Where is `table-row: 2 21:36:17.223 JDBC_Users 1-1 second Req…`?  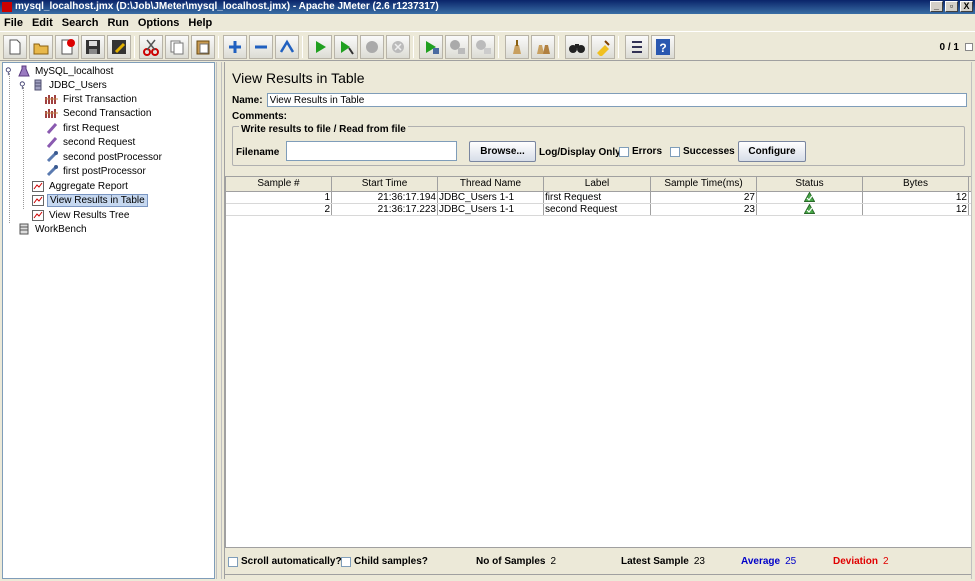 table-row: 2 21:36:17.223 JDBC_Users 1-1 second Req… is located at coordinates (598, 210).